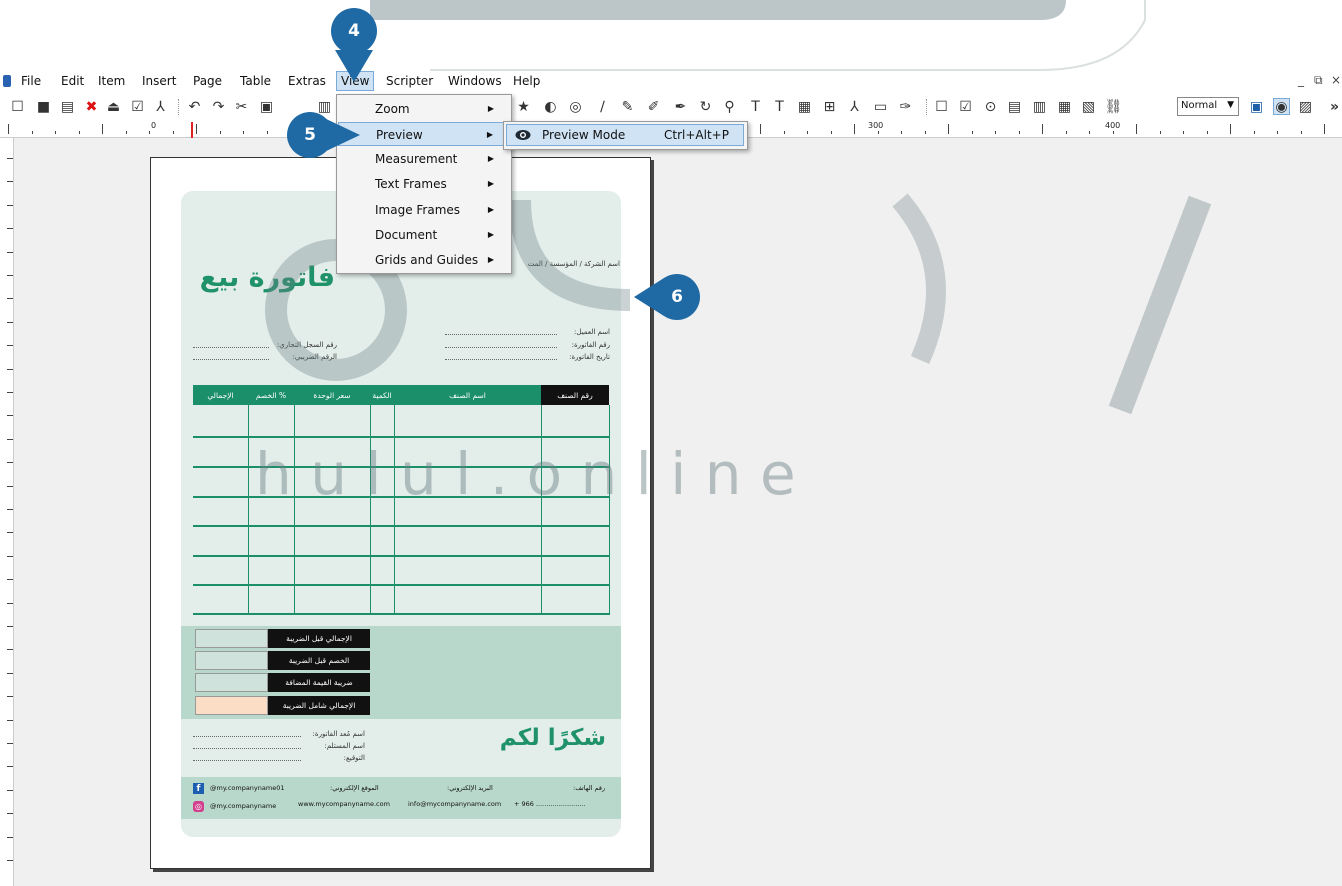 Image resolution: width=1342 pixels, height=886 pixels. What do you see at coordinates (880, 106) in the screenshot?
I see `copy-properties-icon: ▭` at bounding box center [880, 106].